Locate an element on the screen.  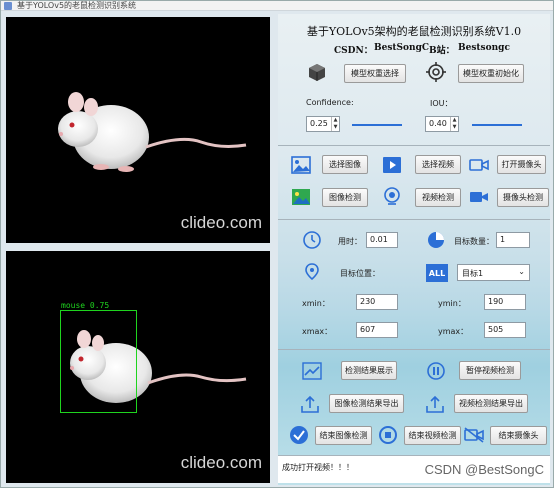
ymax-field: 505 is located at coordinates (505, 330).